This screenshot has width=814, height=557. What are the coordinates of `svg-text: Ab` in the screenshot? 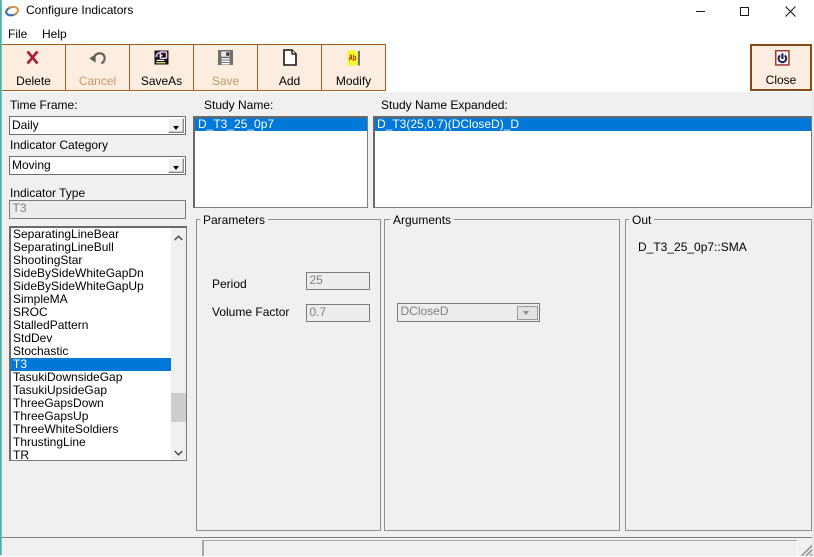 It's located at (353, 58).